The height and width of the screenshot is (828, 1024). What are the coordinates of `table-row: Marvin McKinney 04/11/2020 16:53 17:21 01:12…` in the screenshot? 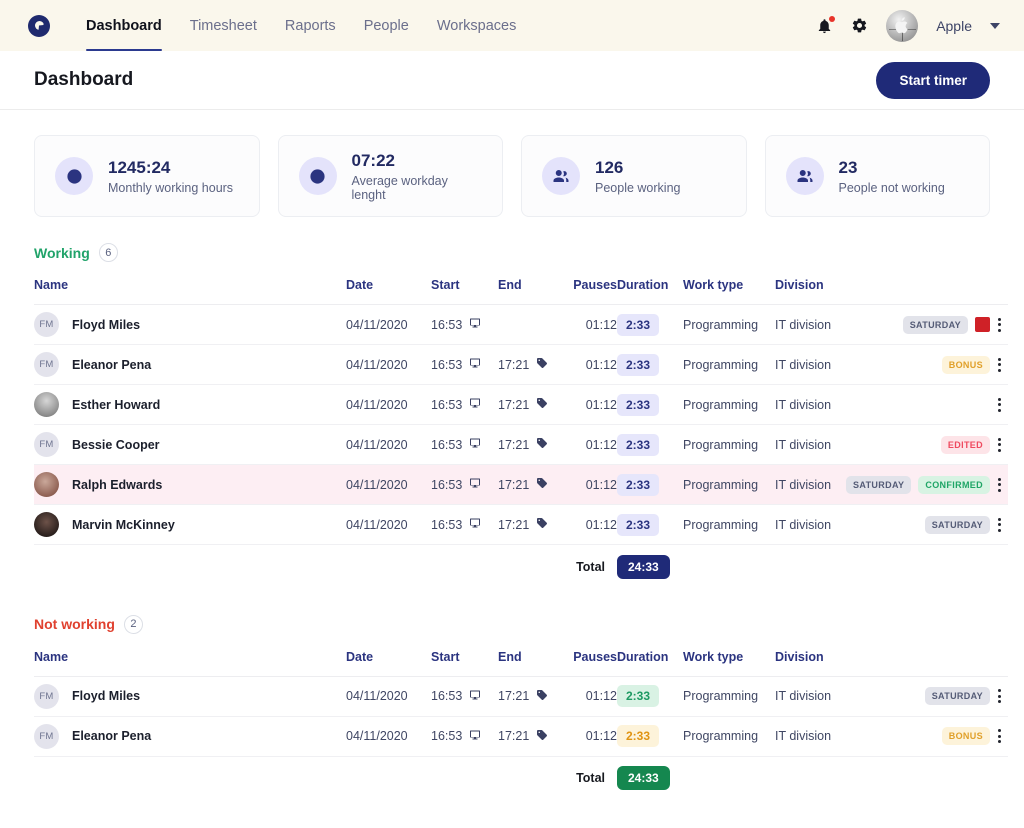 It's located at (521, 524).